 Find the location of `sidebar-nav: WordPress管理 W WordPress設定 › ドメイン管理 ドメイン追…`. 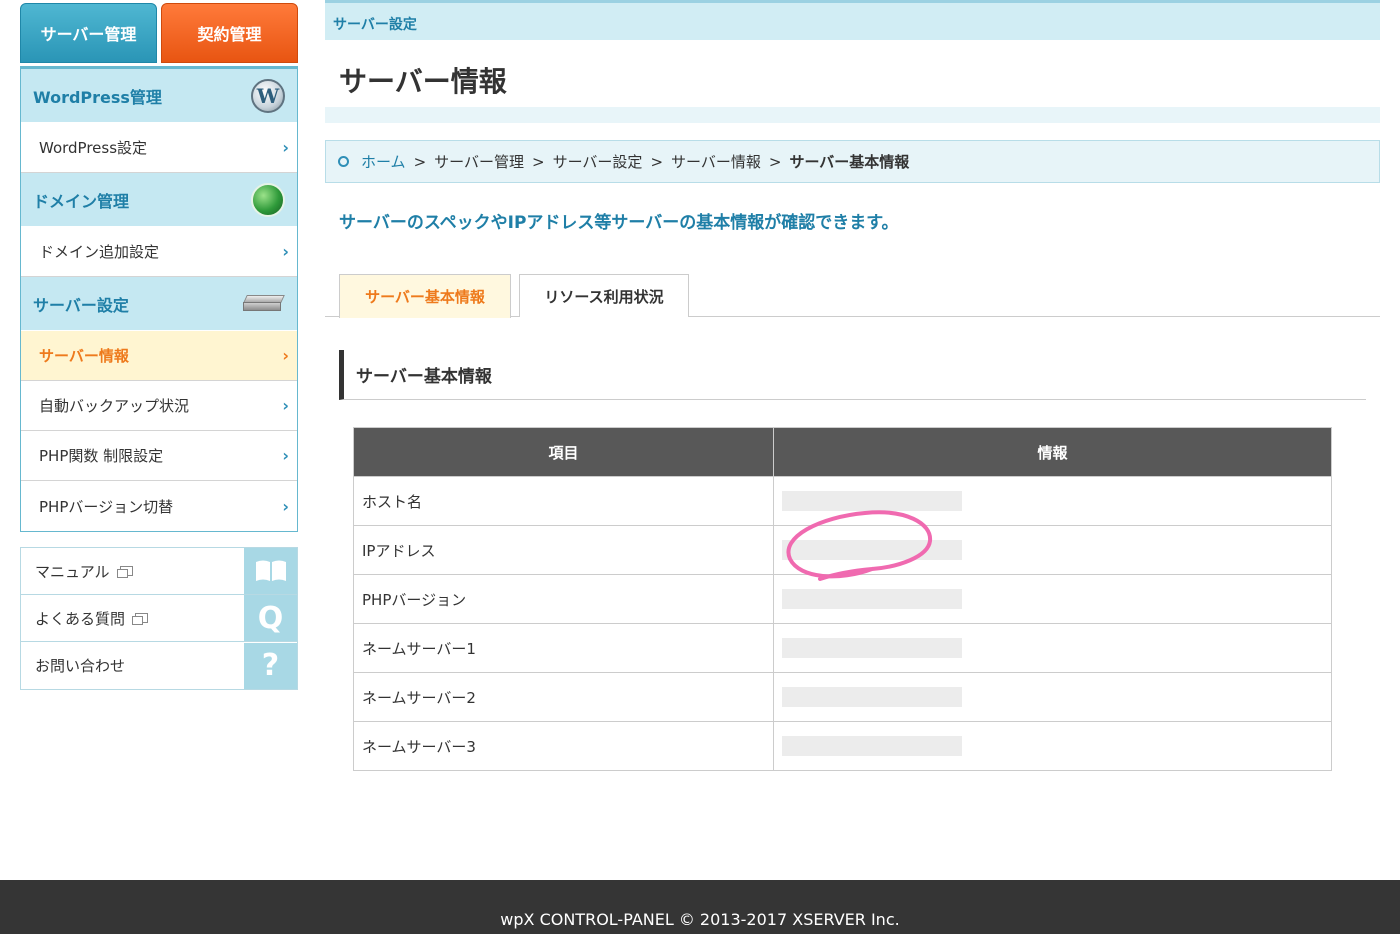

sidebar-nav: WordPress管理 W WordPress設定 › ドメイン管理 ドメイン追… is located at coordinates (159, 299).